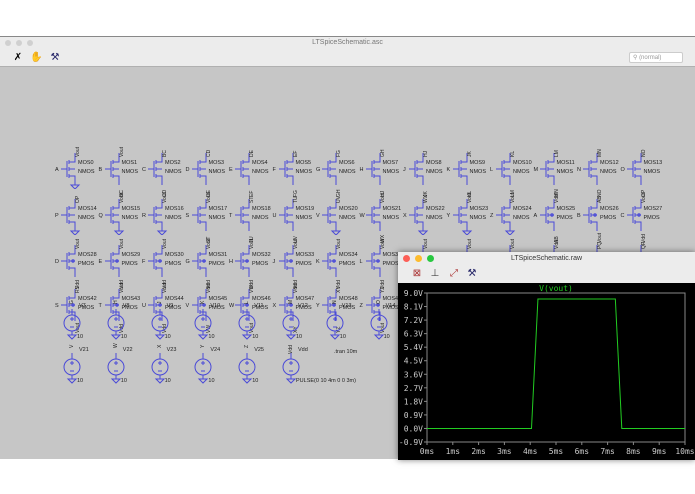  Describe the element at coordinates (469, 154) in the screenshot. I see `drain-net-label: JK` at that location.